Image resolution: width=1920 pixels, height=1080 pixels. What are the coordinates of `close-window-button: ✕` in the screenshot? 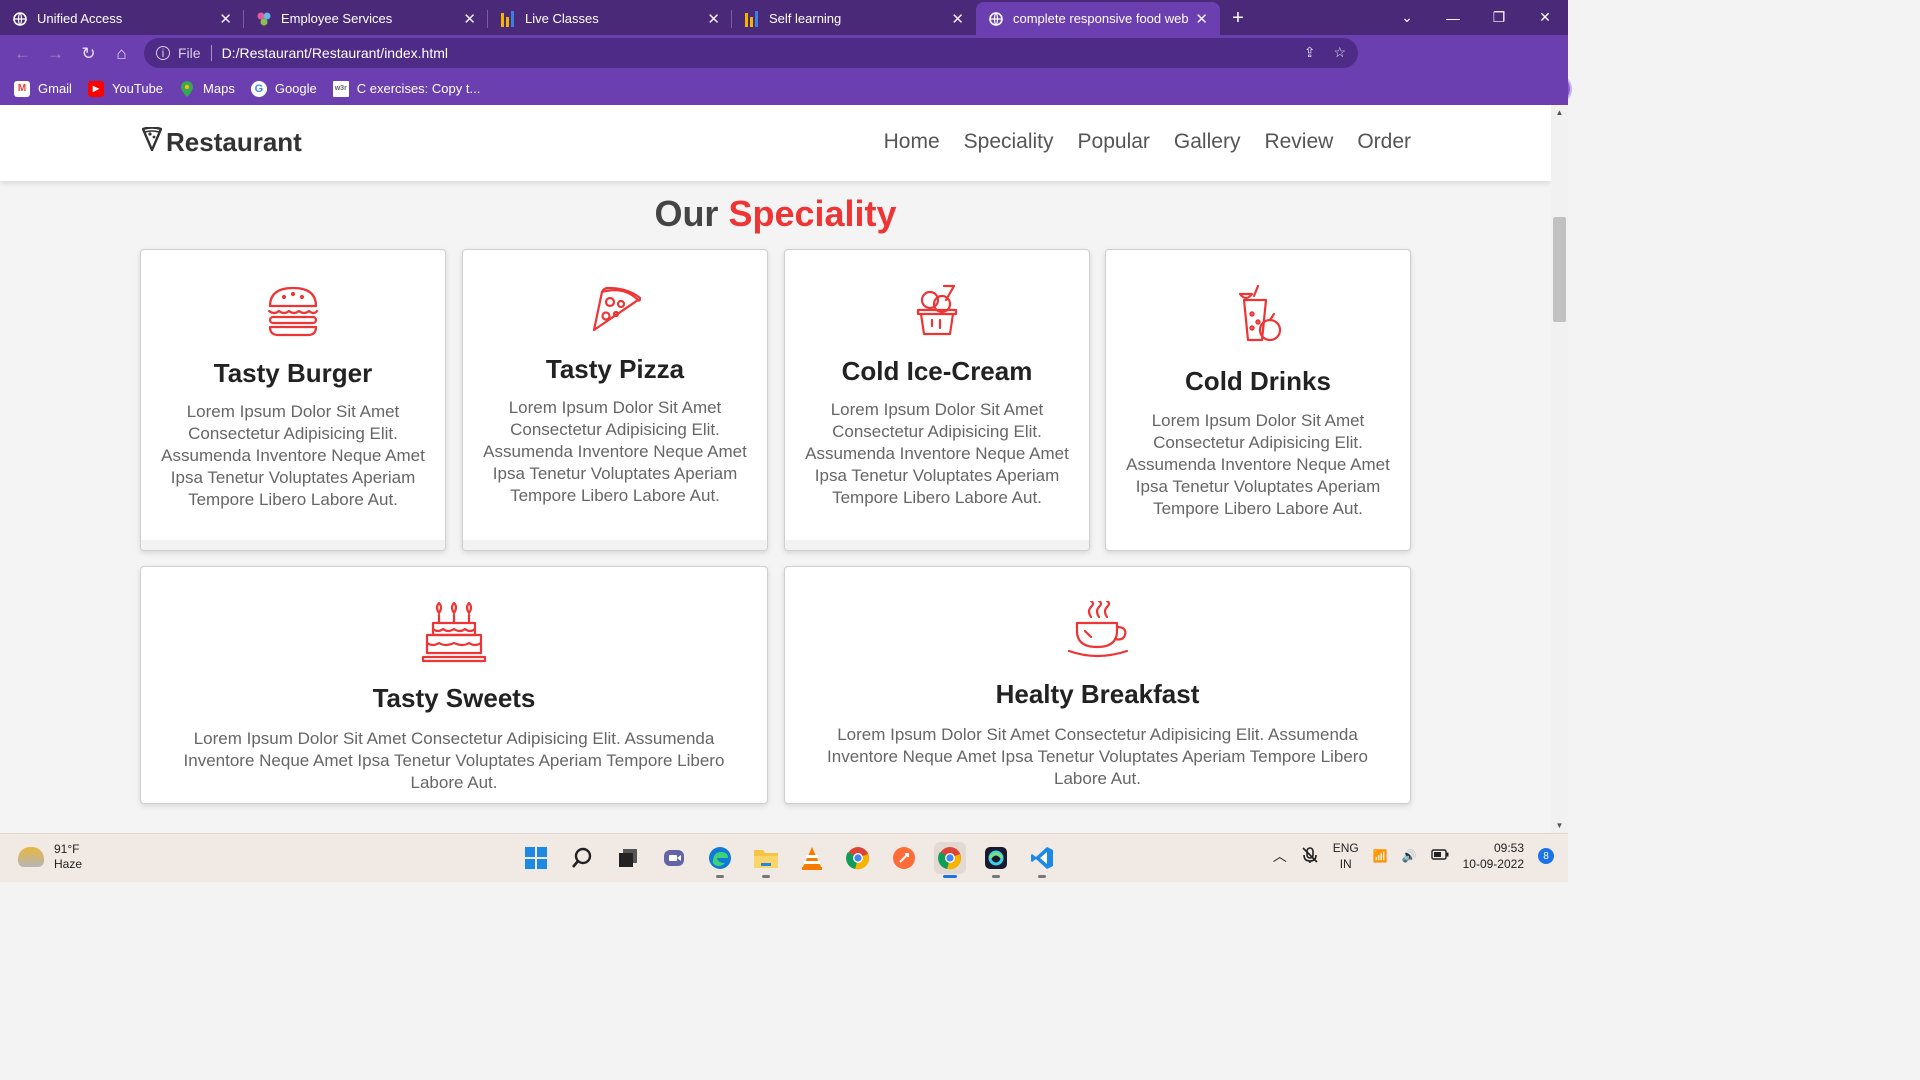 It's located at (1545, 17).